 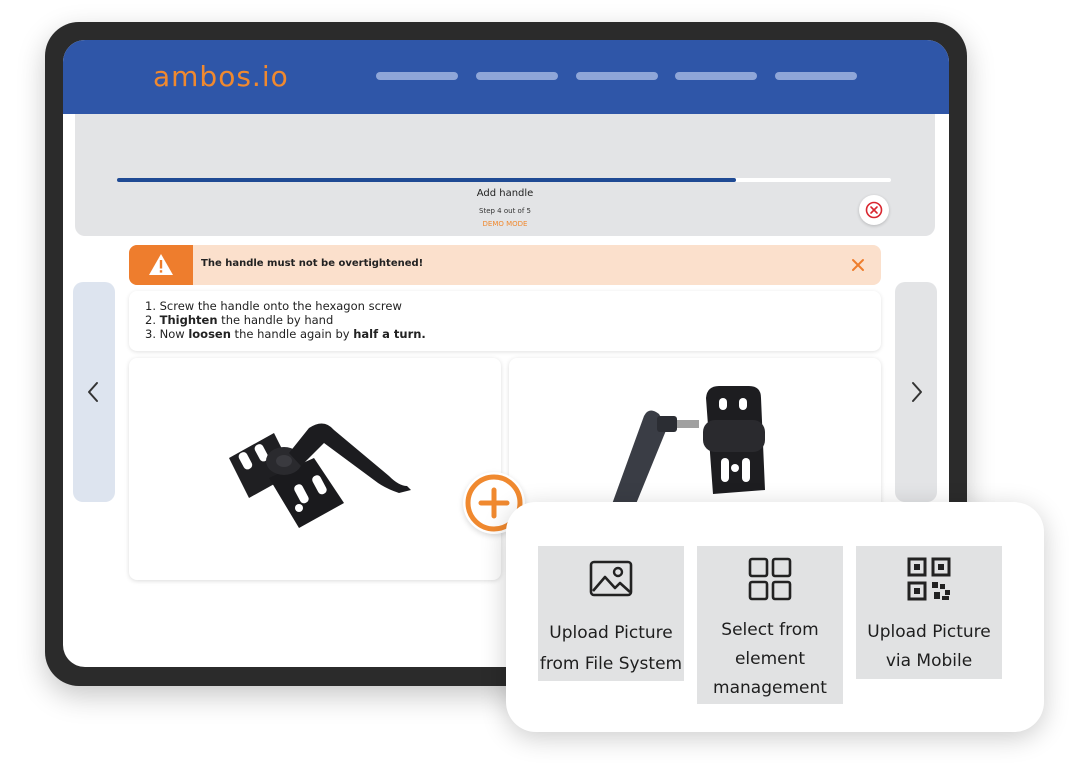 I want to click on instruction-emphasis: Thighten, so click(x=188, y=320).